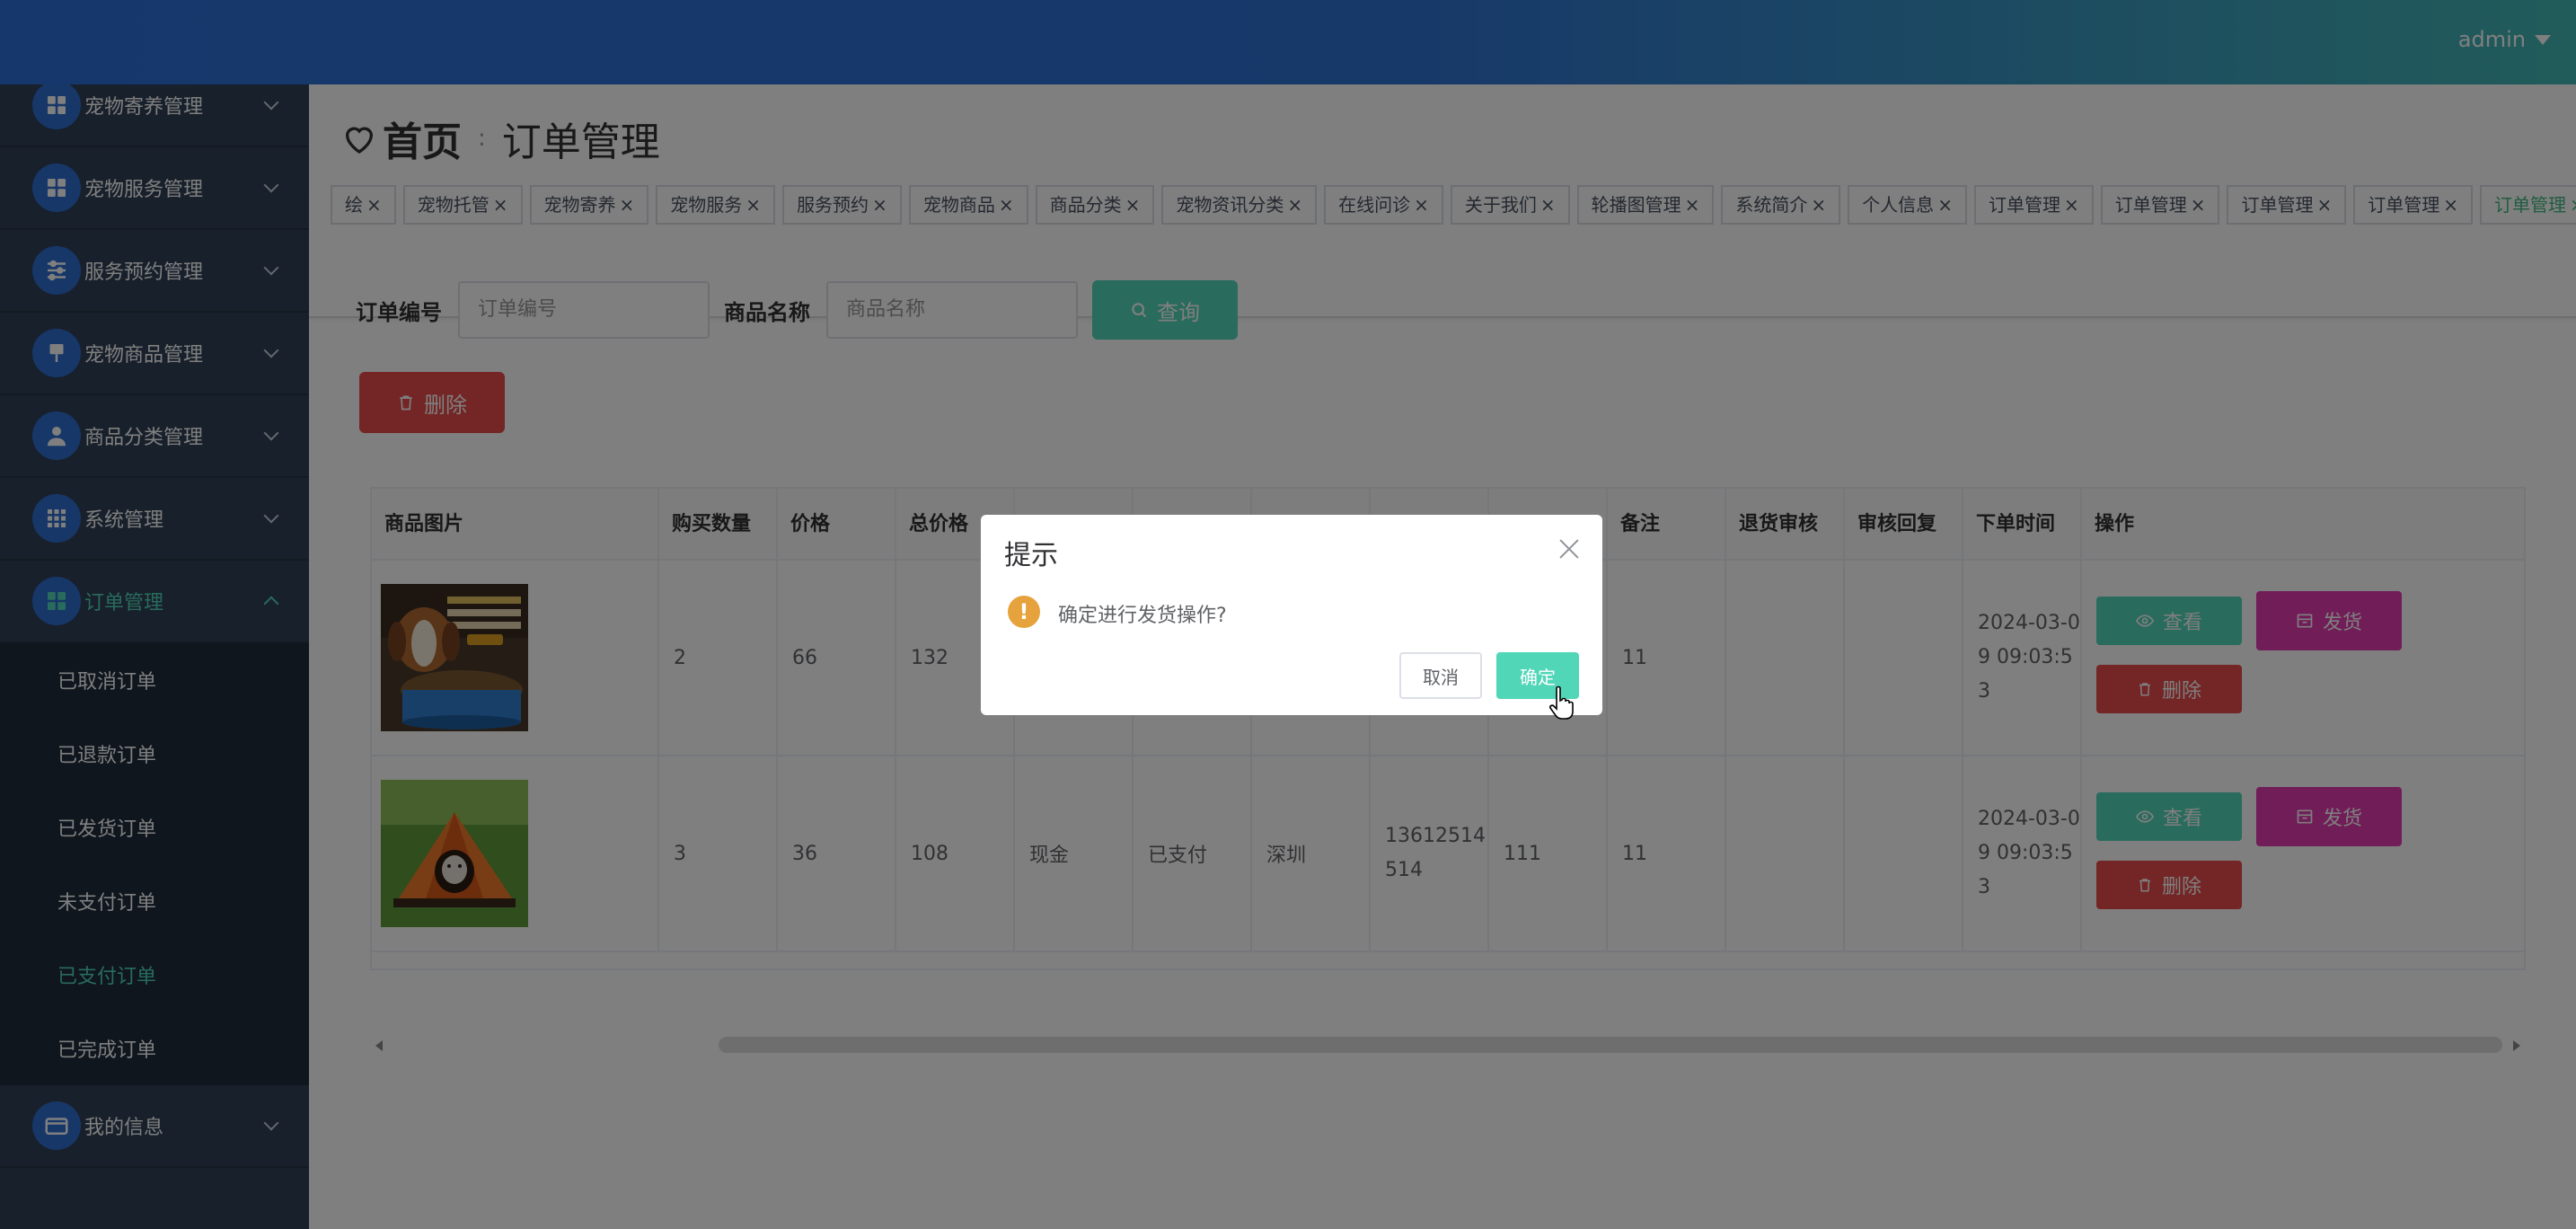 Image resolution: width=2576 pixels, height=1229 pixels. What do you see at coordinates (1031, 555) in the screenshot?
I see `dialog-title: 提示` at bounding box center [1031, 555].